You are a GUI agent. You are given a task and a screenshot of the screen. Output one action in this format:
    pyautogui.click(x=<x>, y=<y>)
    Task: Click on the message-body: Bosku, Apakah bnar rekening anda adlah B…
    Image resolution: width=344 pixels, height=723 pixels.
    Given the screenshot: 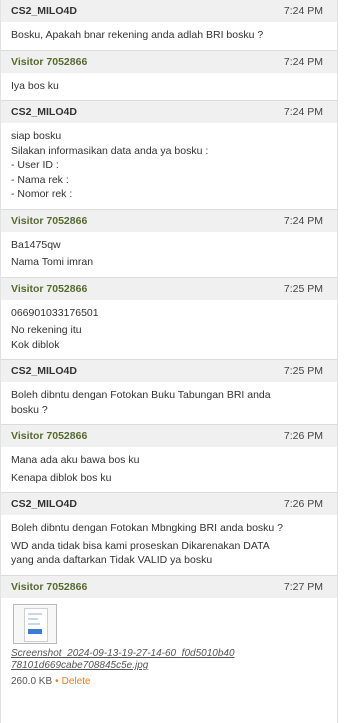 What is the action you would take?
    pyautogui.click(x=169, y=36)
    